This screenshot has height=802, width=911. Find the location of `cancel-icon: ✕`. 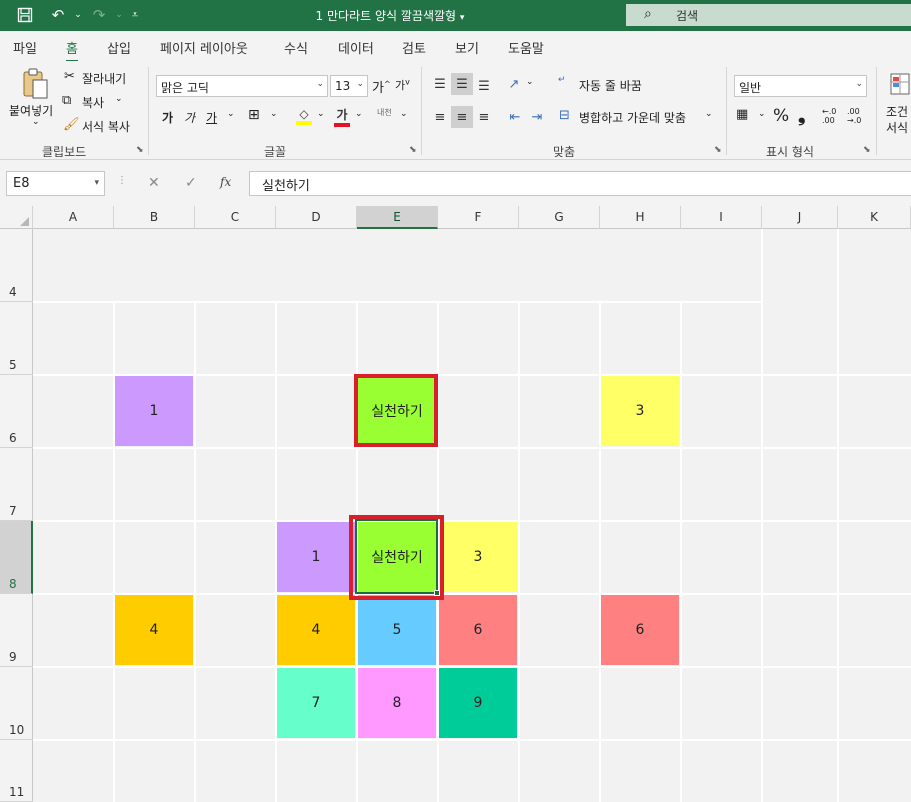

cancel-icon: ✕ is located at coordinates (154, 183).